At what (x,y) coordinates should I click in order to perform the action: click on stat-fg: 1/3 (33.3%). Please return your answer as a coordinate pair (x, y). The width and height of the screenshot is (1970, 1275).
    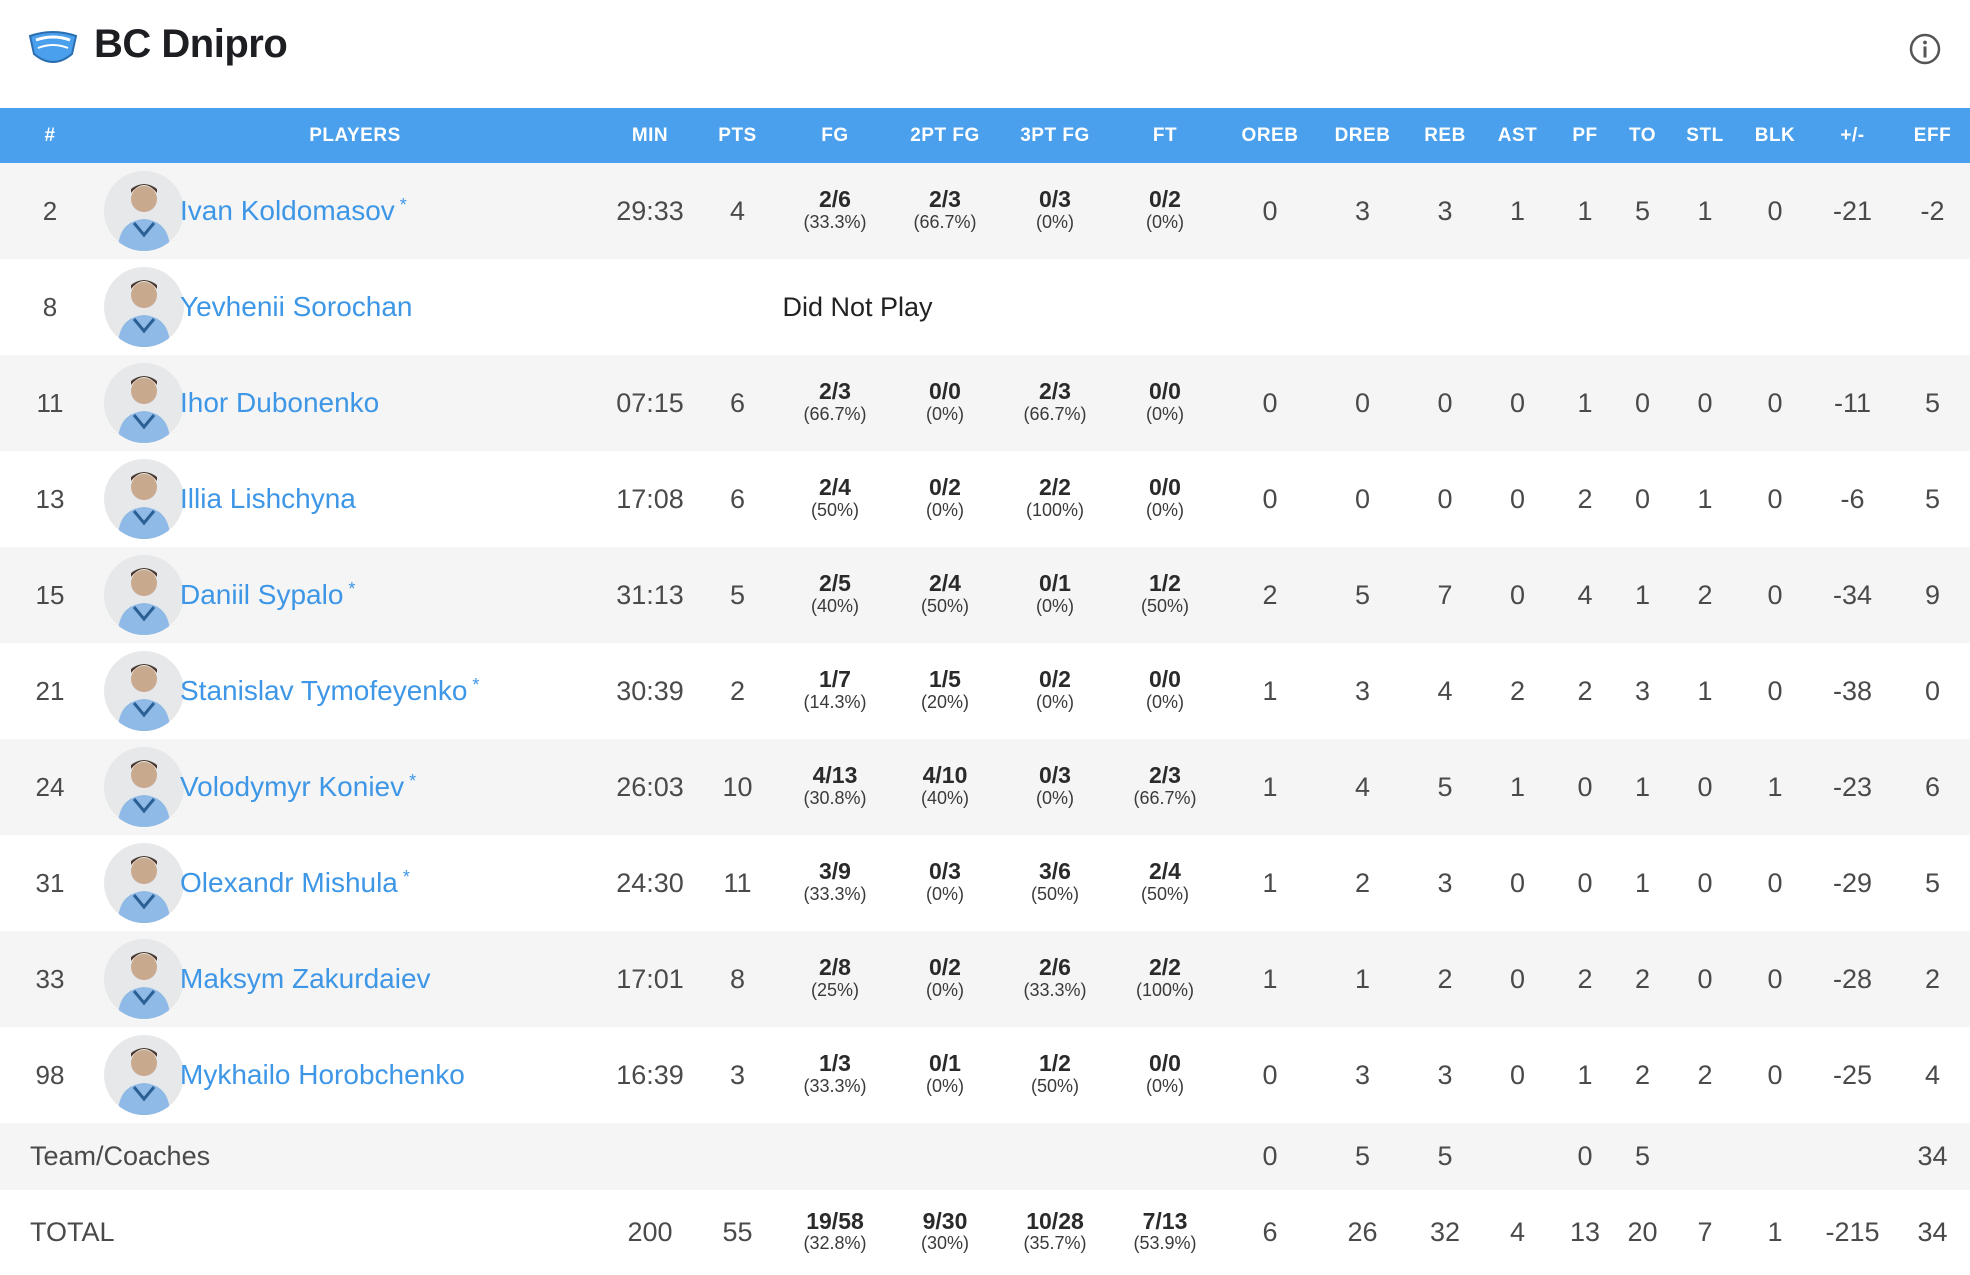
    Looking at the image, I should click on (835, 1075).